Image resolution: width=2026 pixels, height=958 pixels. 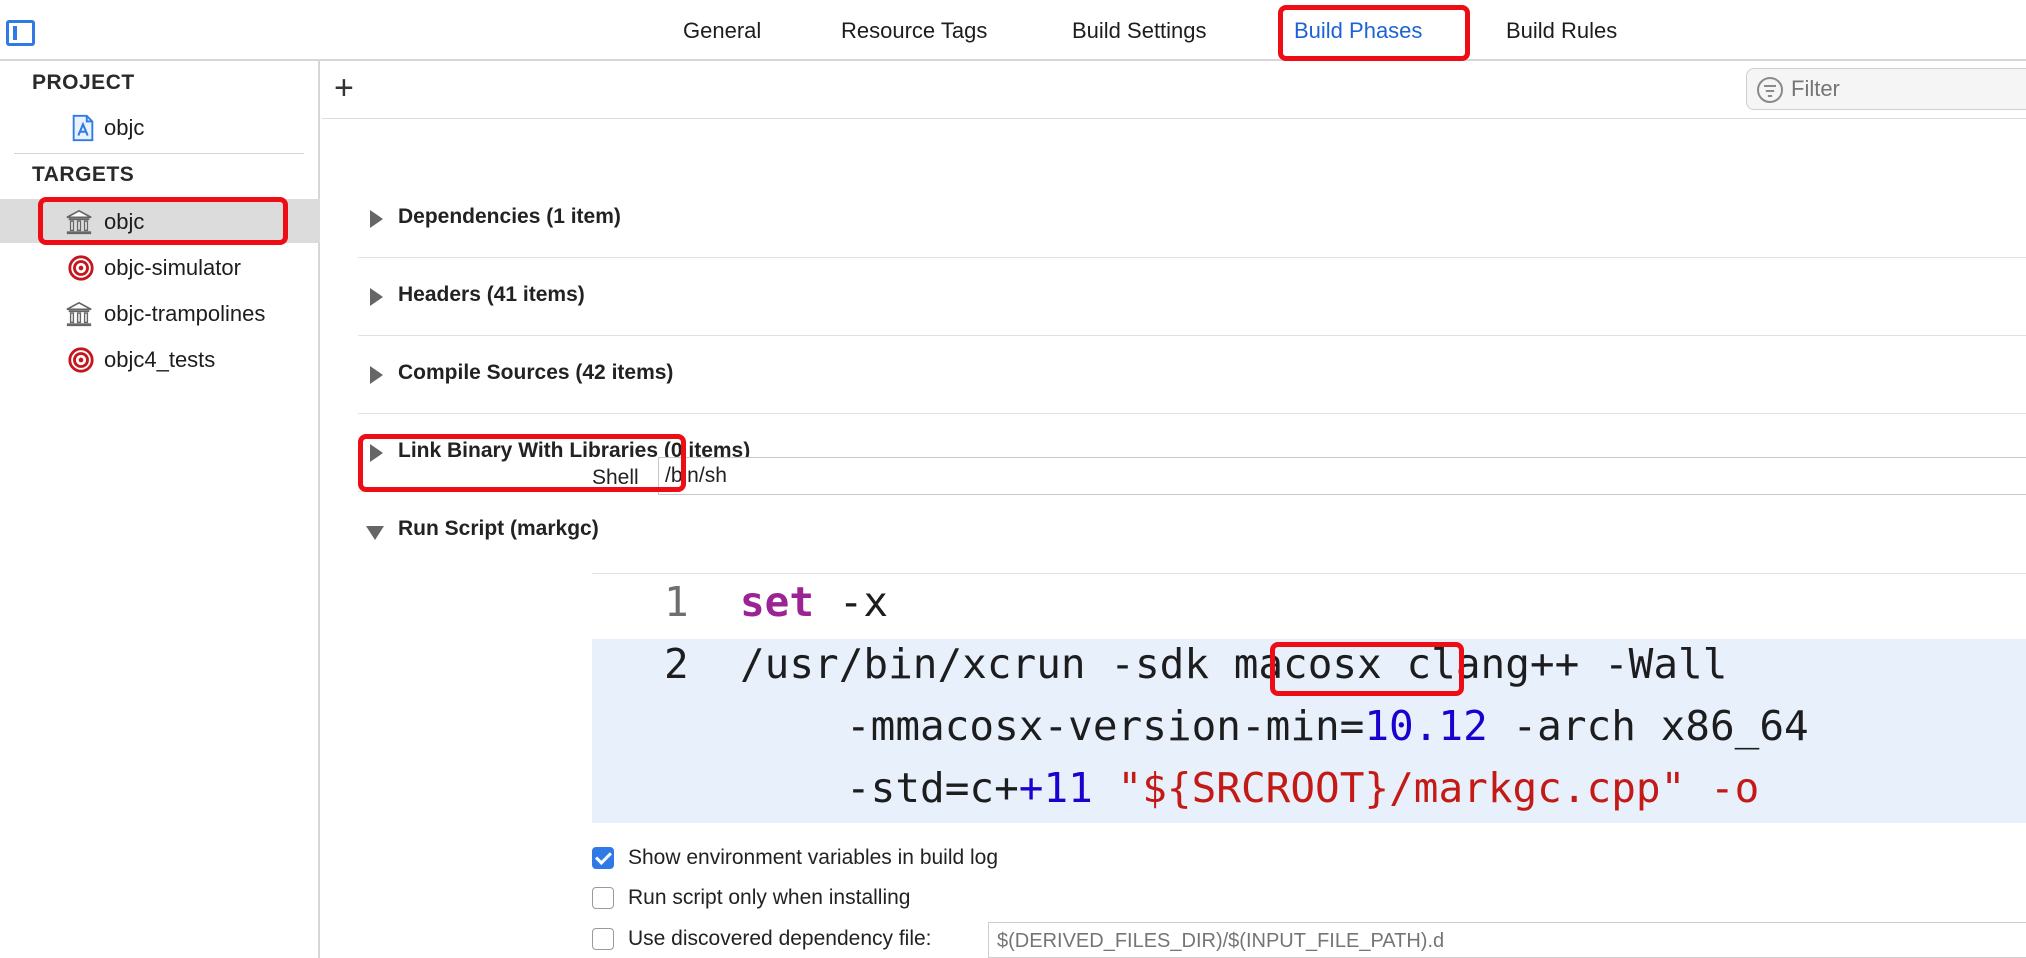 What do you see at coordinates (344, 88) in the screenshot?
I see `add-phase-button: +` at bounding box center [344, 88].